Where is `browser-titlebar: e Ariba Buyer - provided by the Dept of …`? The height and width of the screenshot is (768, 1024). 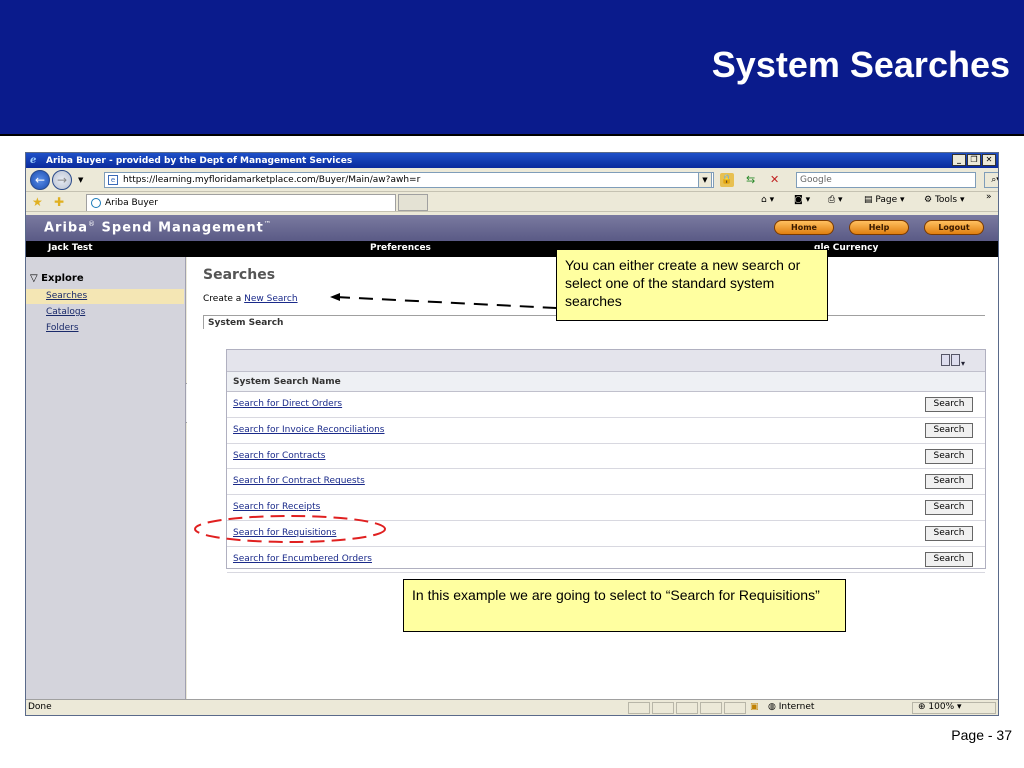
browser-titlebar: e Ariba Buyer - provided by the Dept of … is located at coordinates (512, 160).